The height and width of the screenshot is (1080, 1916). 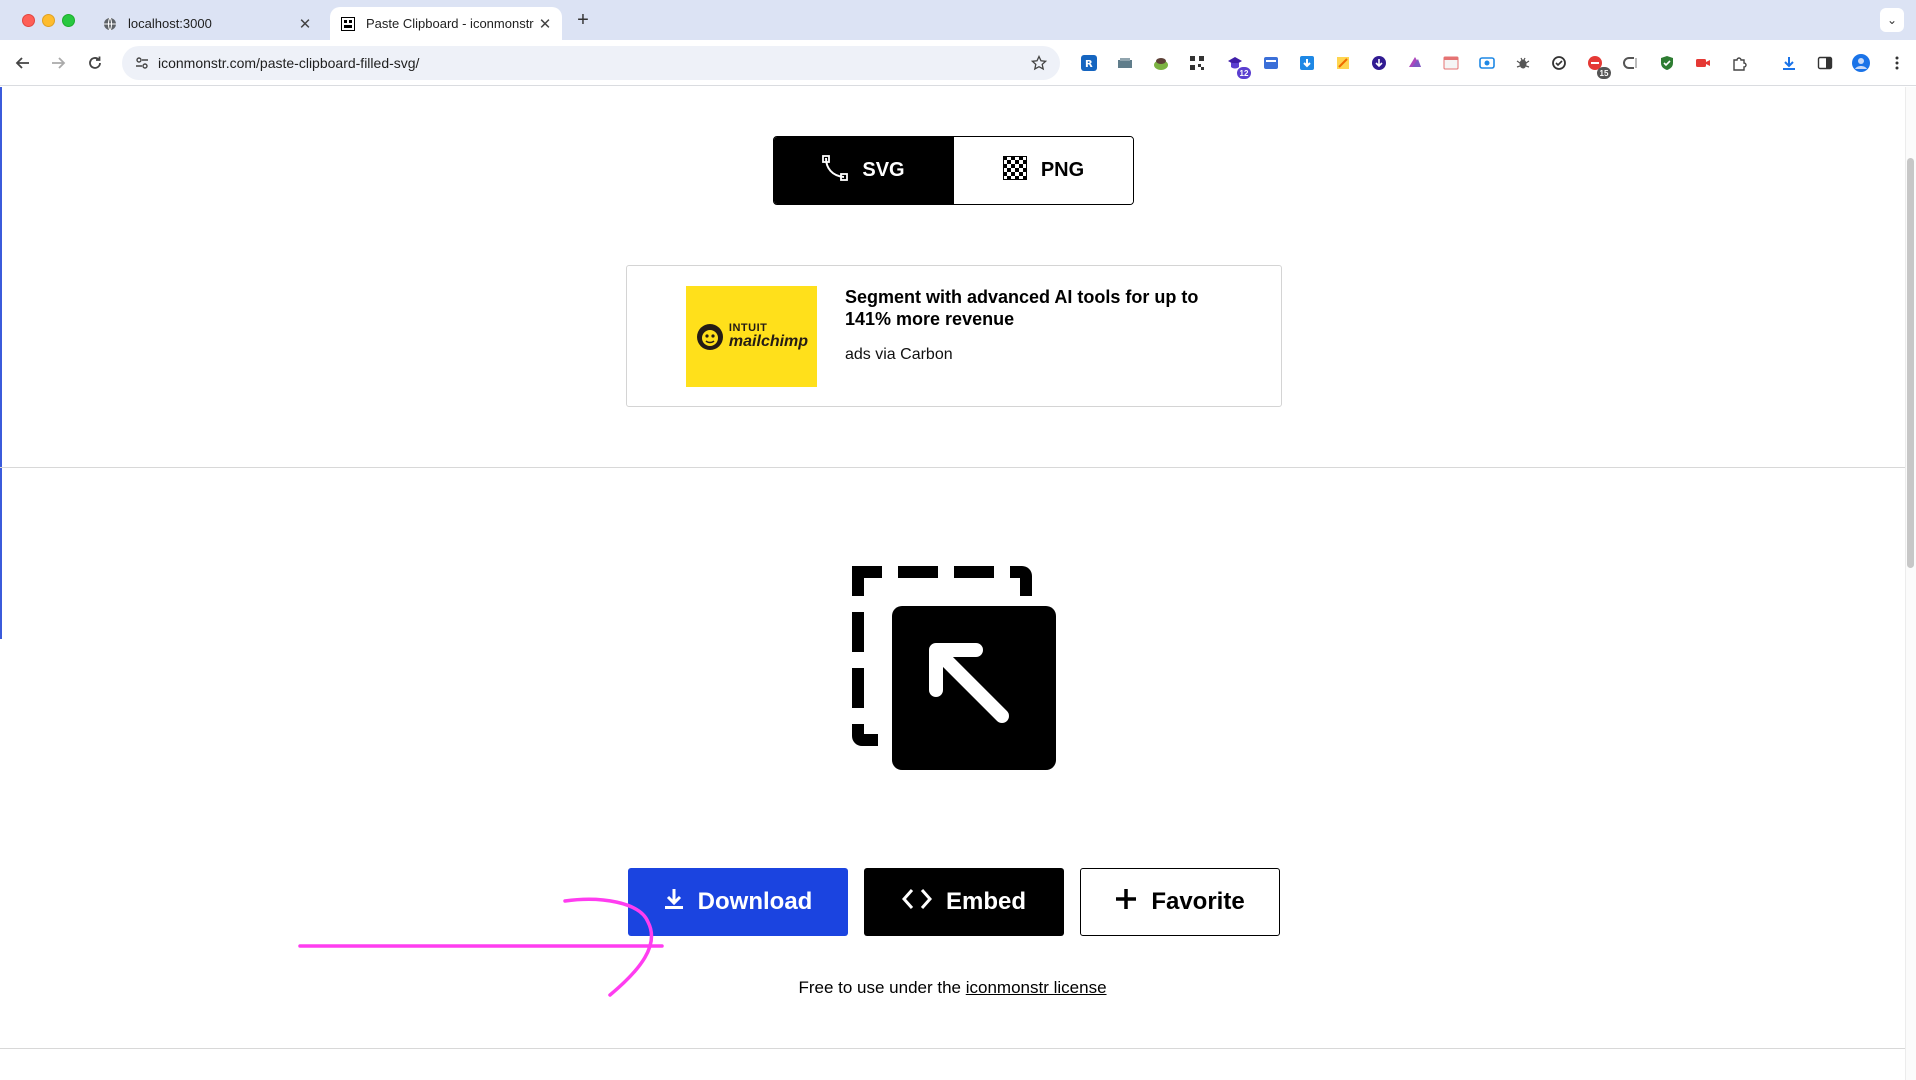 What do you see at coordinates (28, 20) in the screenshot?
I see `window-close-button` at bounding box center [28, 20].